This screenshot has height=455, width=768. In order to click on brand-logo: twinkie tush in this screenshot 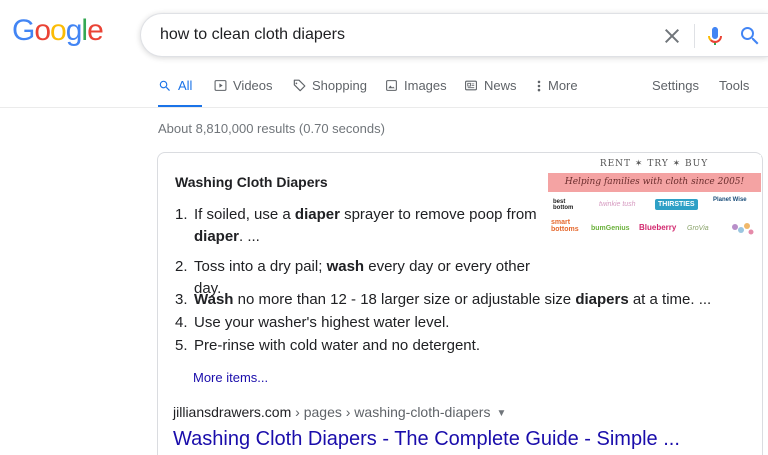, I will do `click(617, 204)`.